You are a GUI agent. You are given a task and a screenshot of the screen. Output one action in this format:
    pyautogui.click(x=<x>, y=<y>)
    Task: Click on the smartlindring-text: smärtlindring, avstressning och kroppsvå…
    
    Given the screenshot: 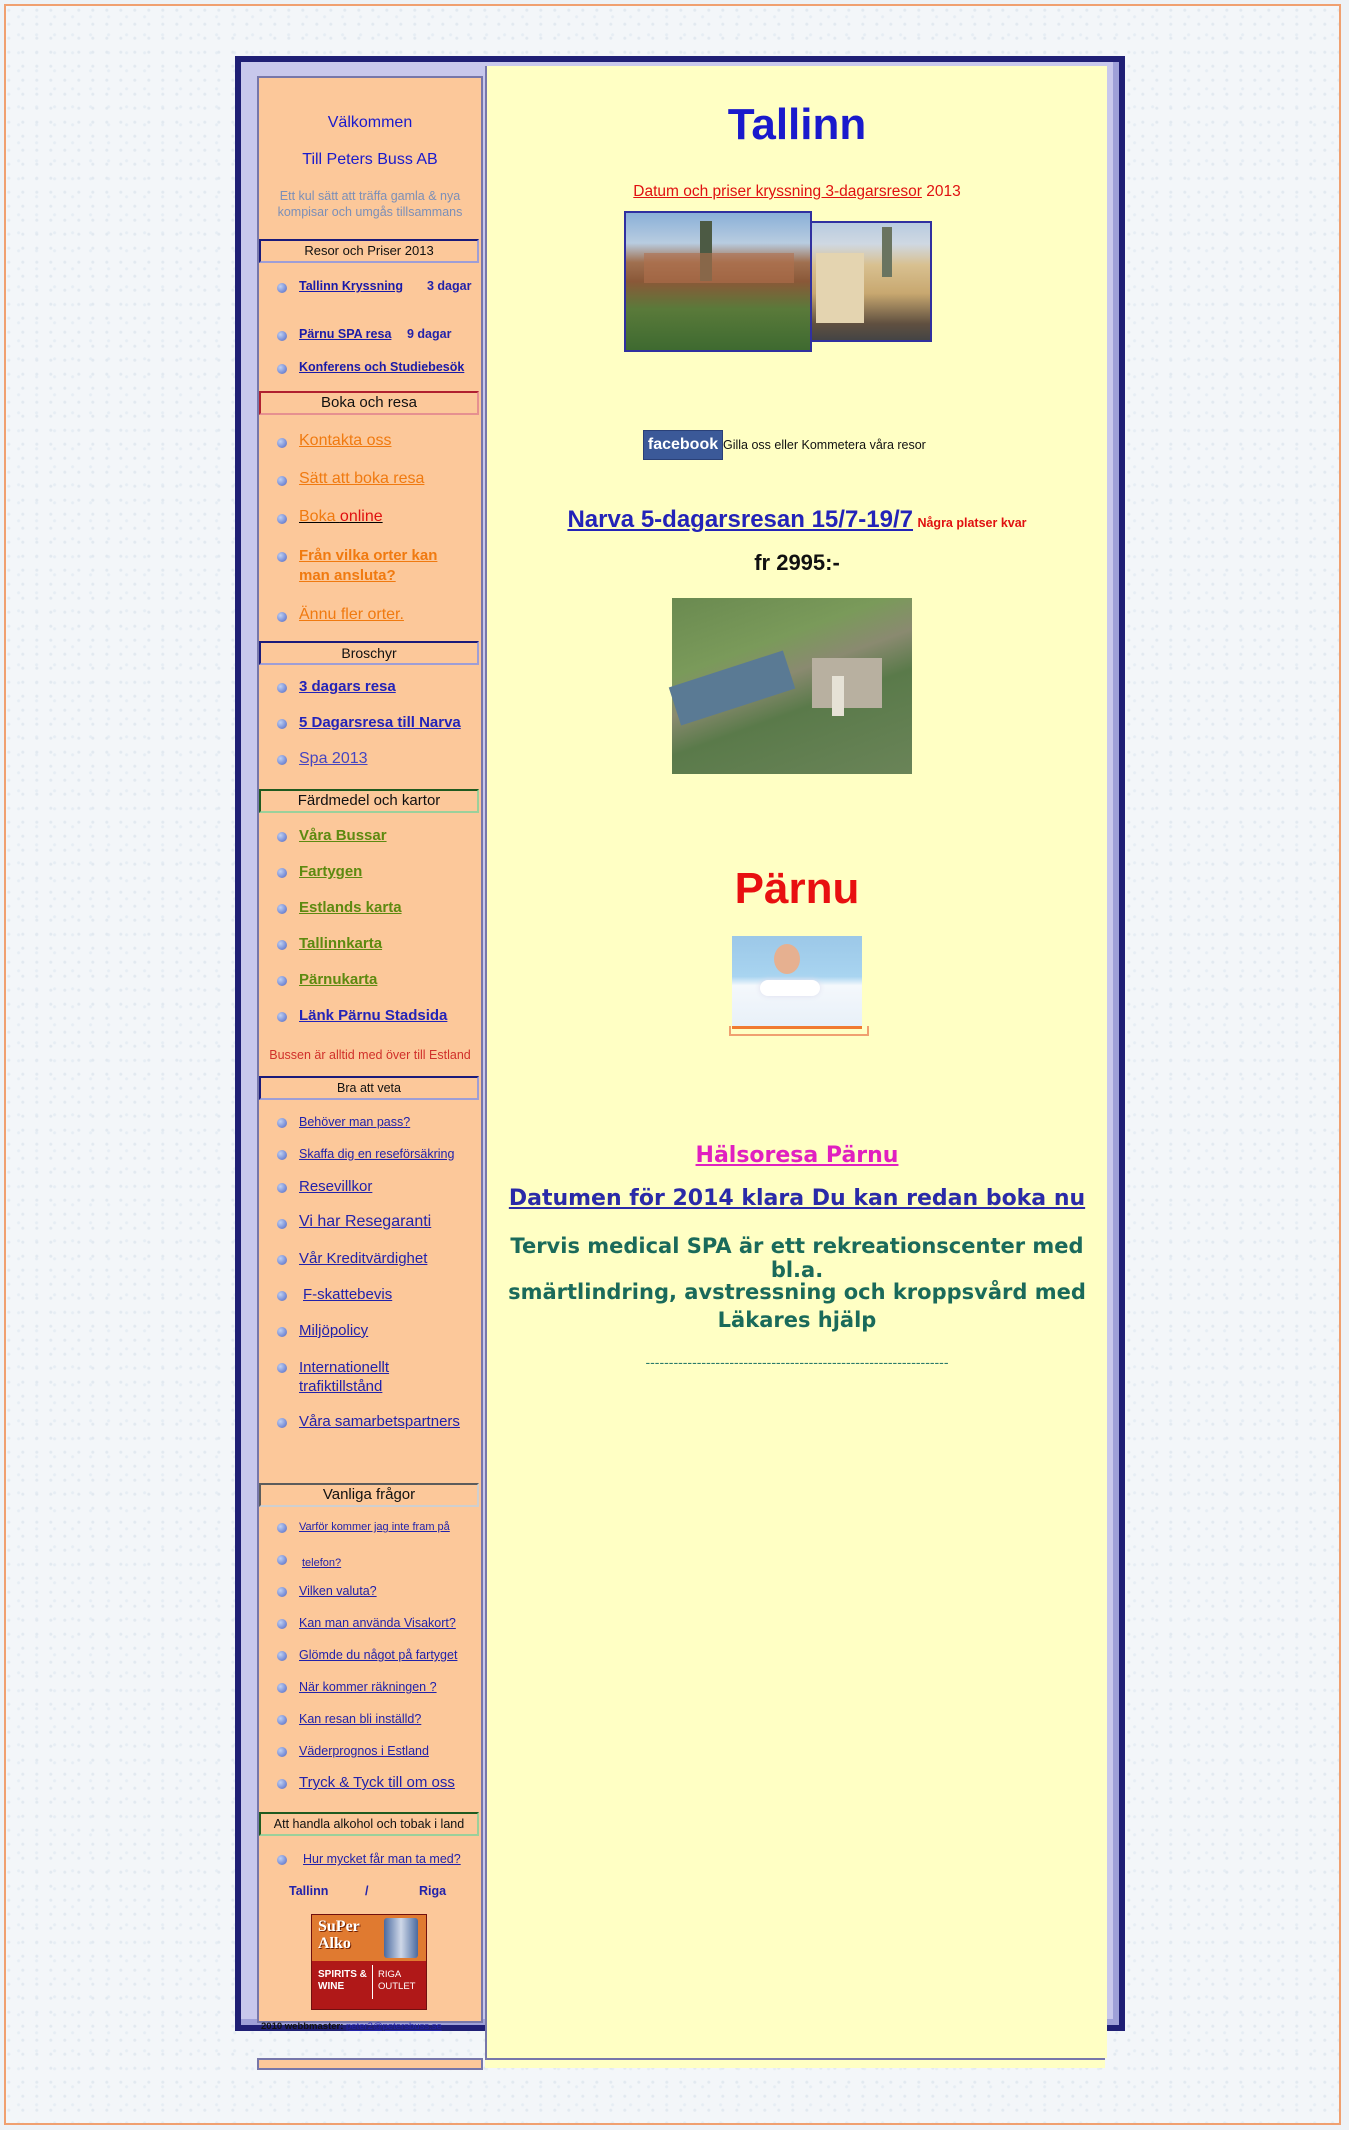 What is the action you would take?
    pyautogui.click(x=797, y=1306)
    